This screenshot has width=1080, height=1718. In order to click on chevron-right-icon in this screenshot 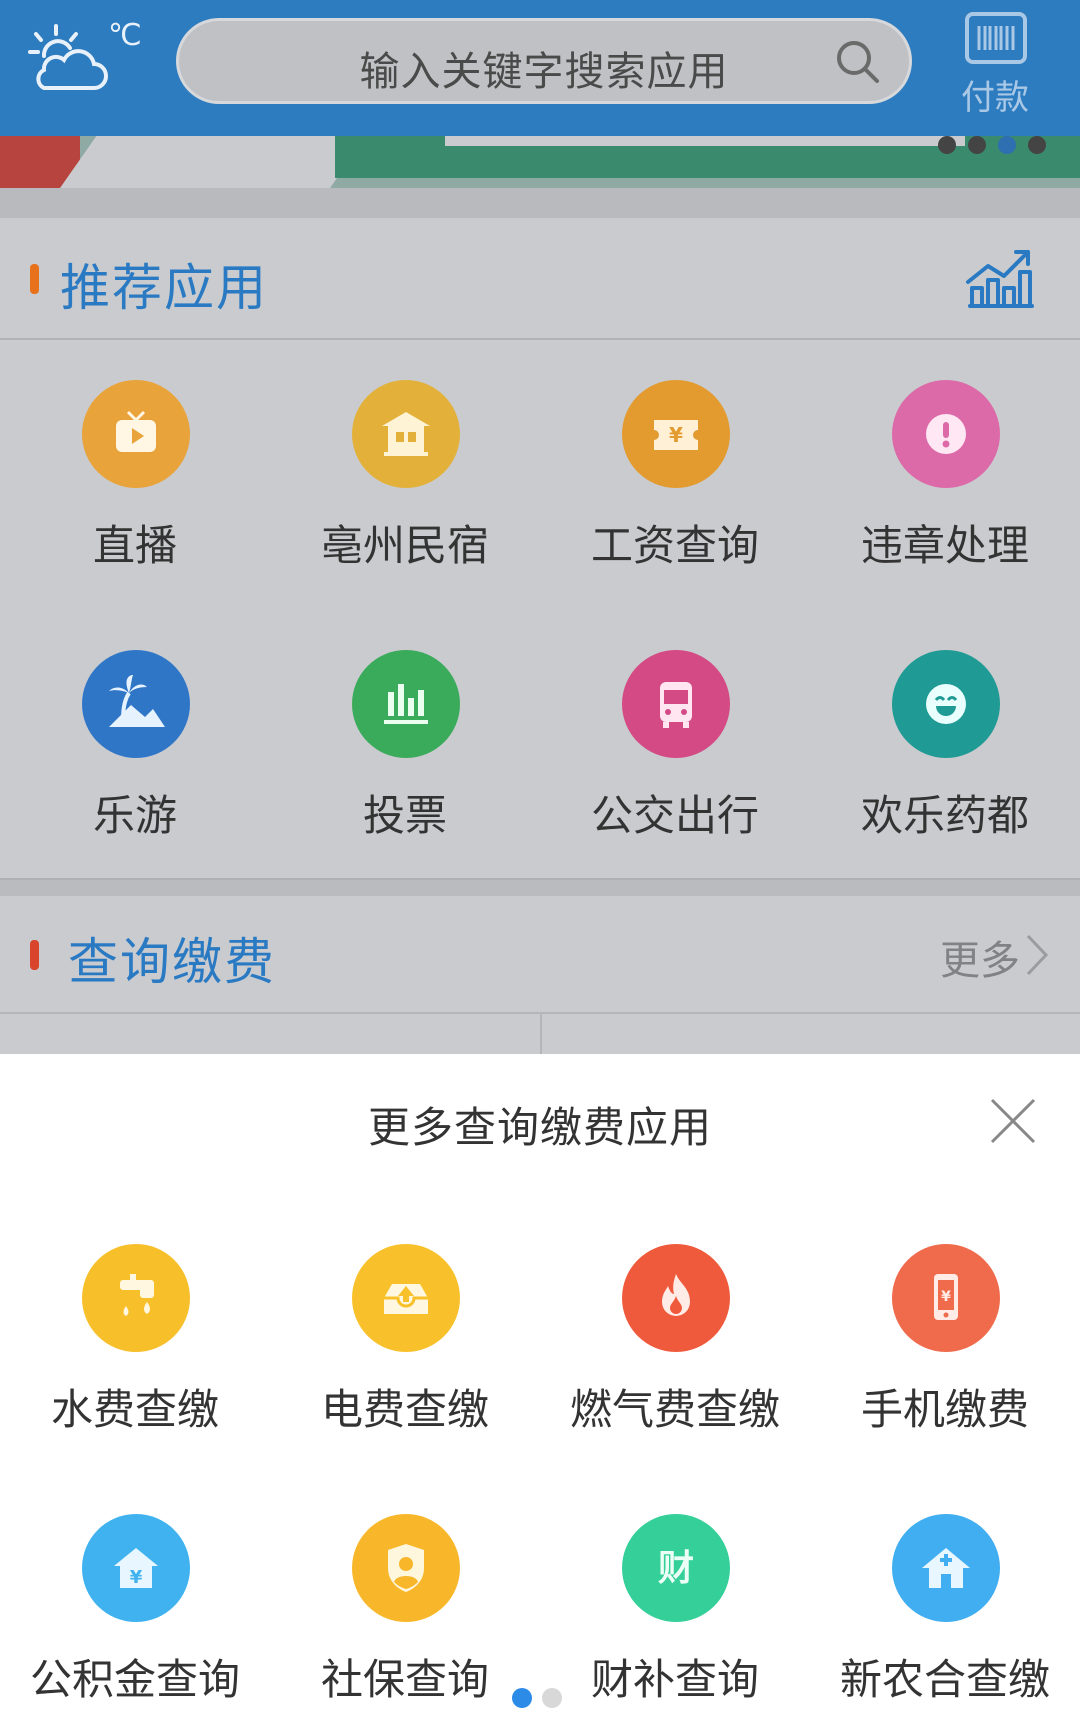, I will do `click(1037, 955)`.